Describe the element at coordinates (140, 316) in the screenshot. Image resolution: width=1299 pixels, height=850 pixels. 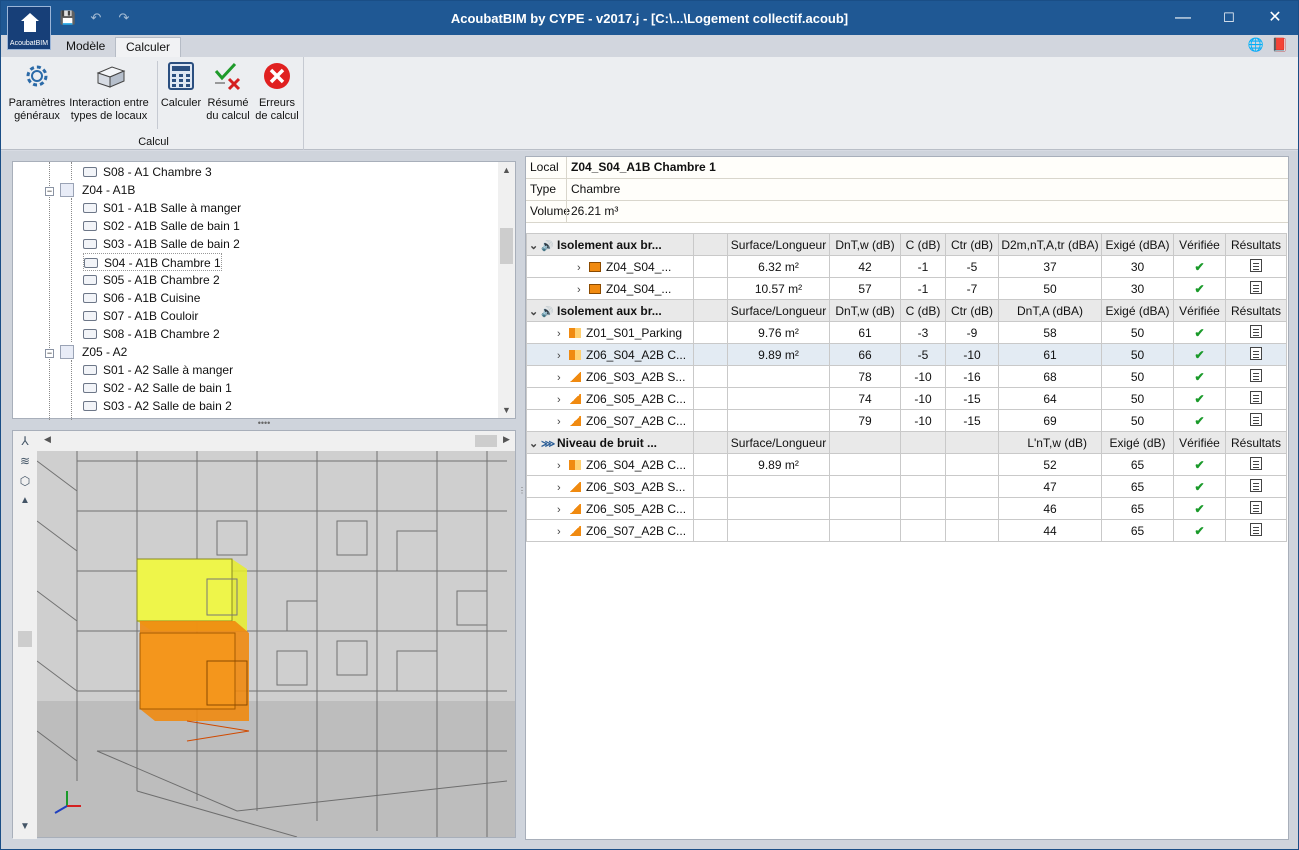
I see `tree-item: S07 - A1B Couloir` at that location.